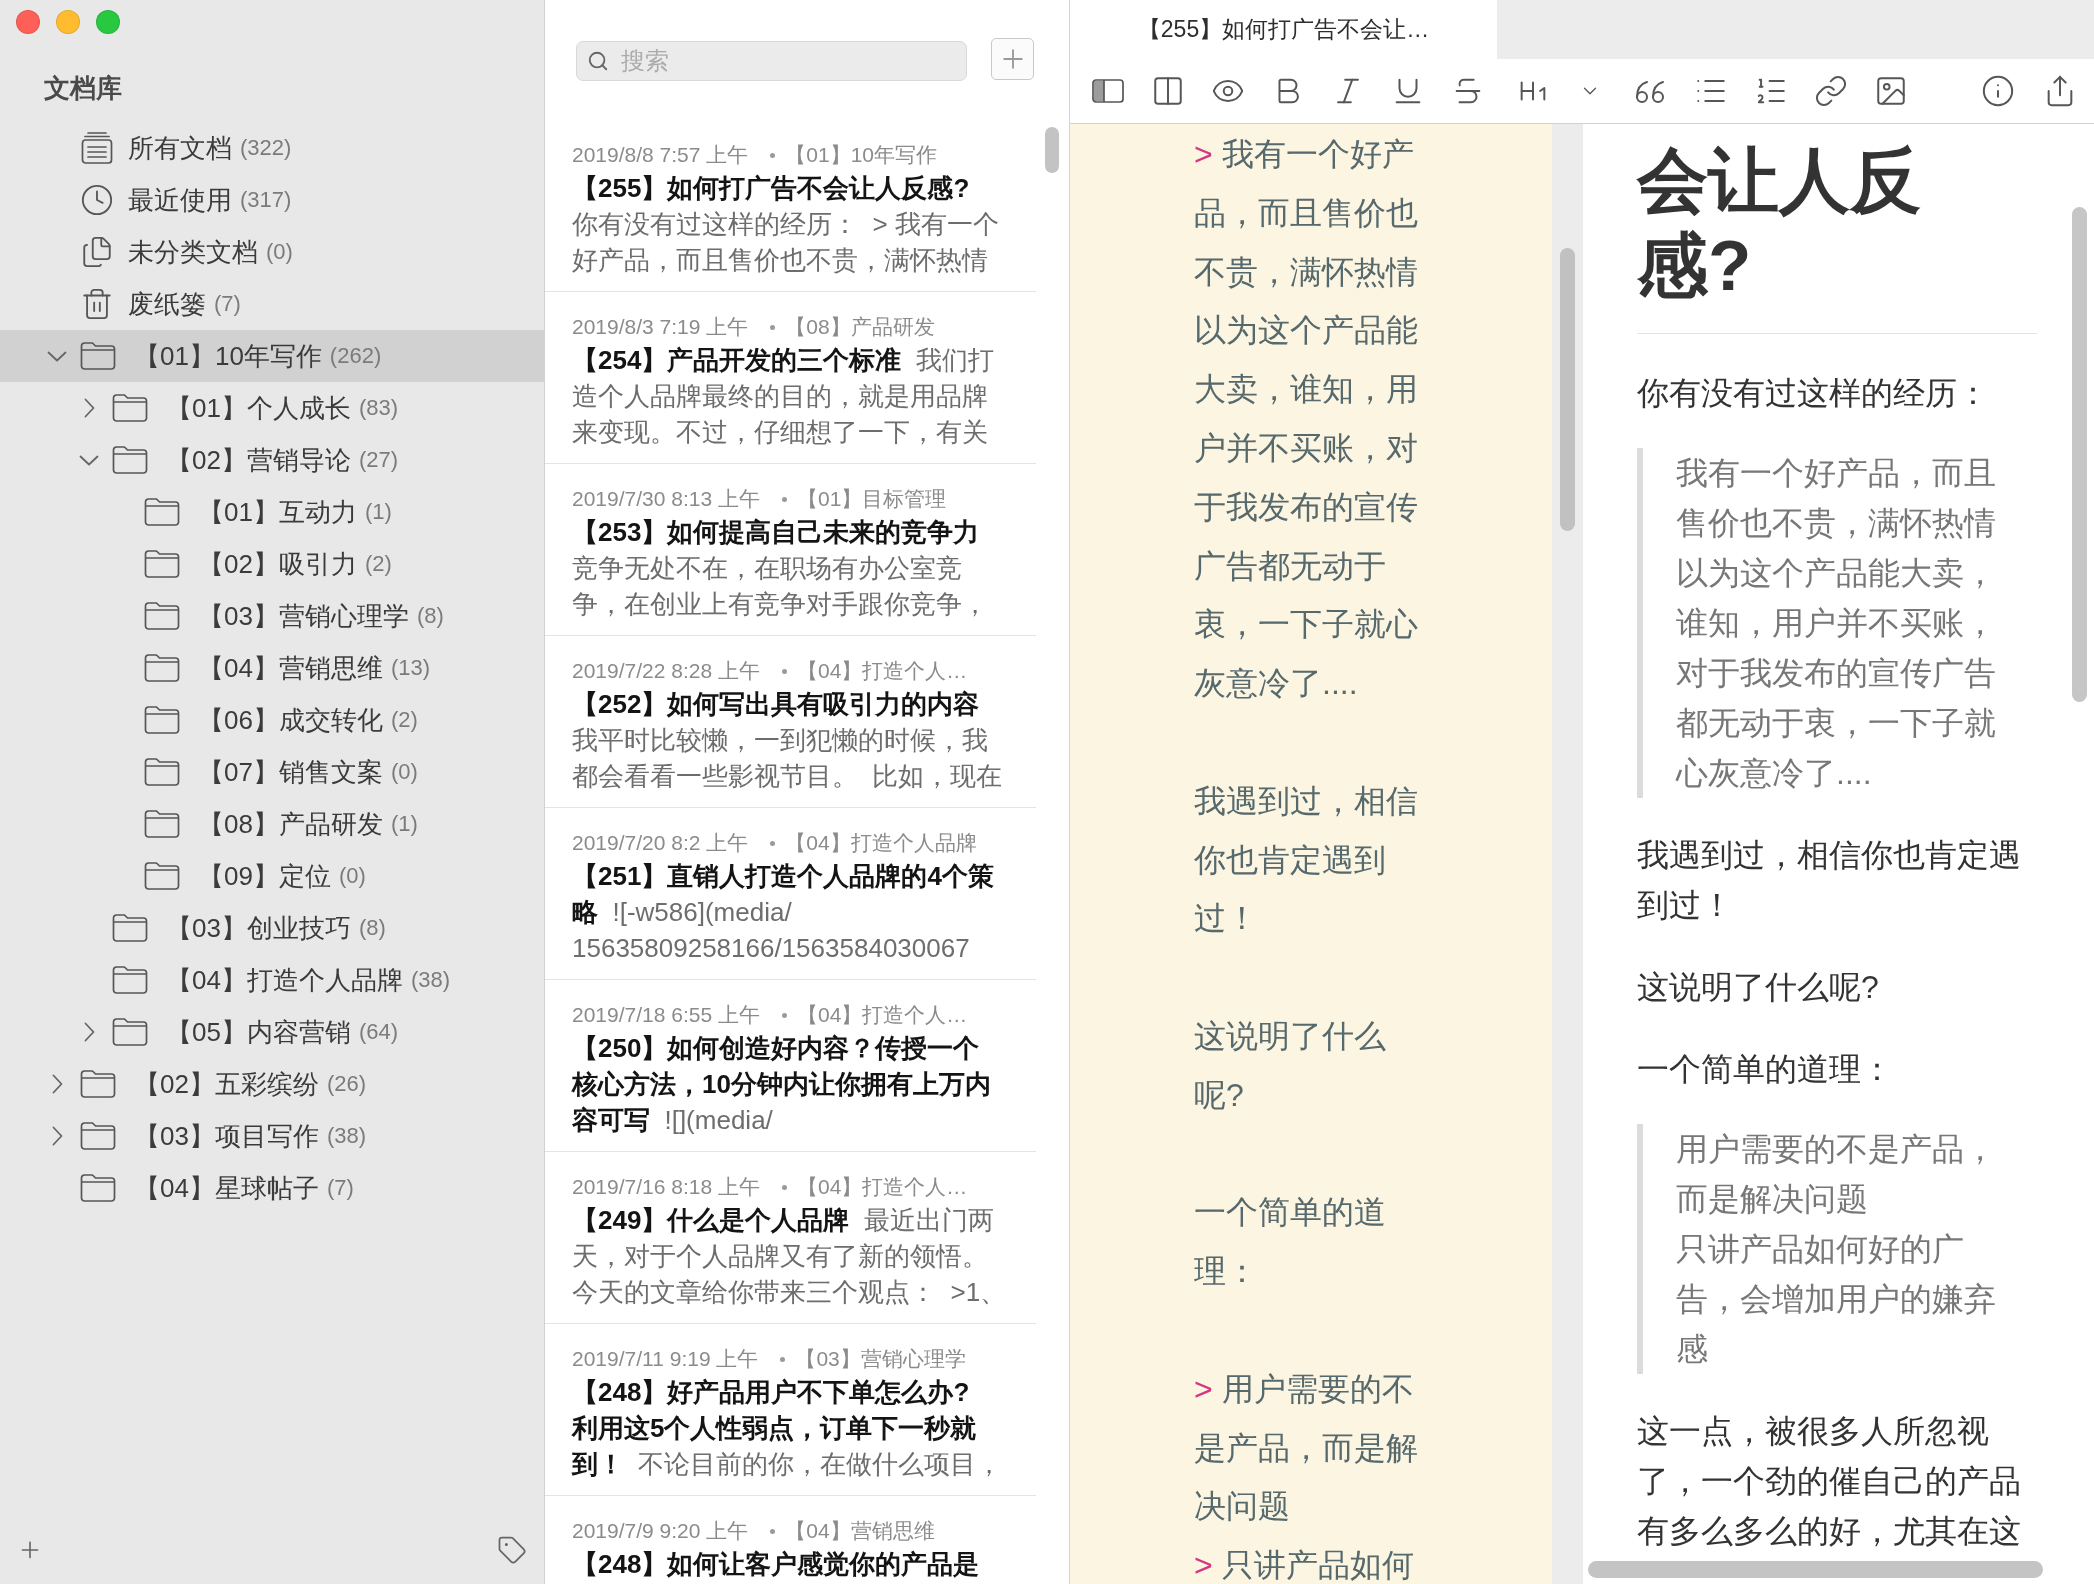  What do you see at coordinates (787, 740) in the screenshot?
I see `note-excerpt: 【252】如何写出具有吸引力的内容 我平时比较懒，一到犯懒的时候，我 都会看看一些影视节目。 比如，现在` at bounding box center [787, 740].